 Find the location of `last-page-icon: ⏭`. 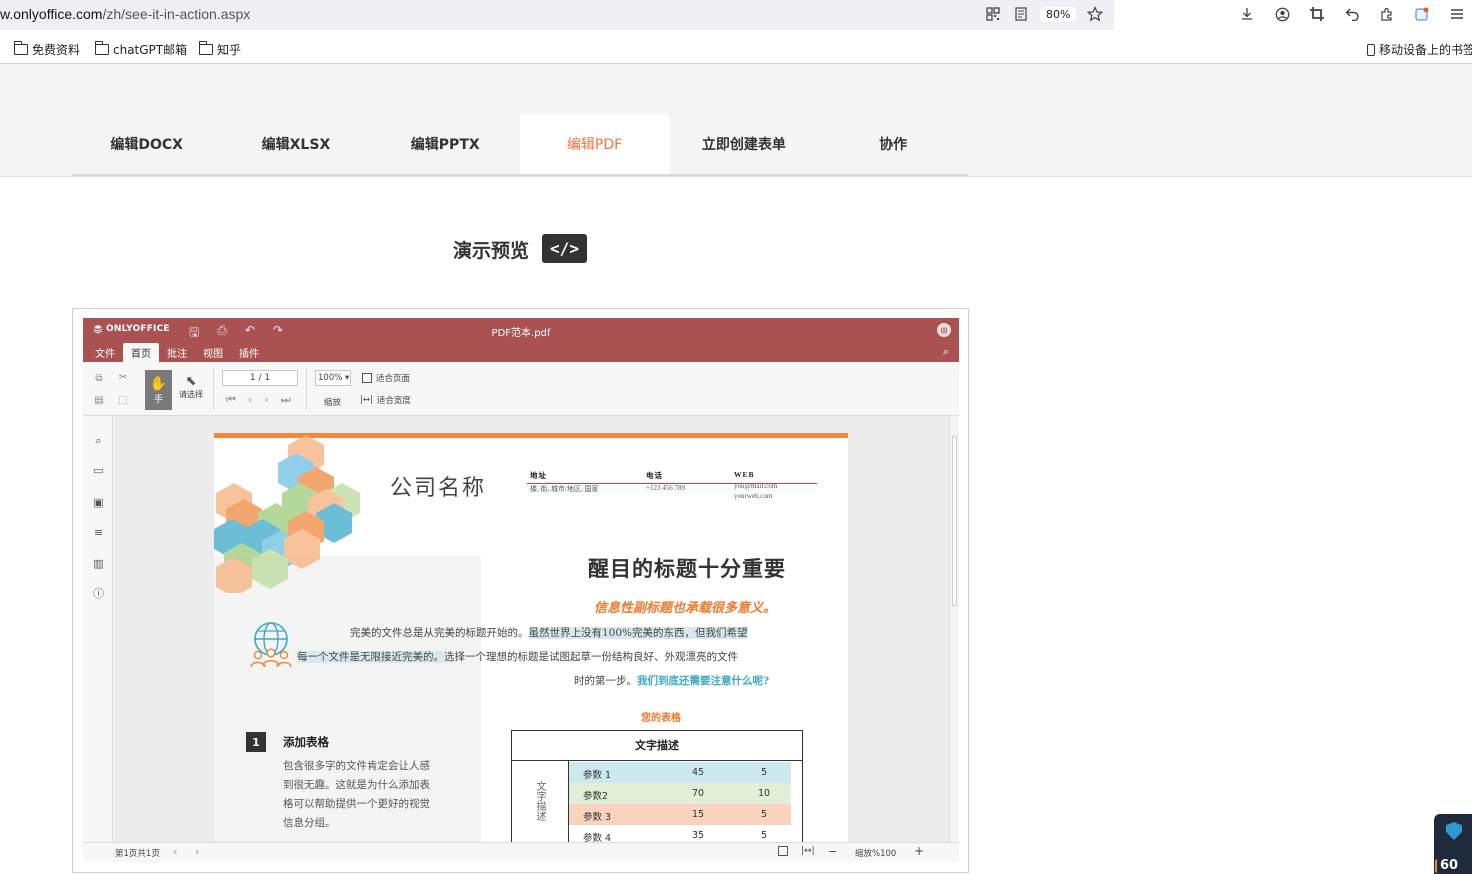

last-page-icon: ⏭ is located at coordinates (286, 400).